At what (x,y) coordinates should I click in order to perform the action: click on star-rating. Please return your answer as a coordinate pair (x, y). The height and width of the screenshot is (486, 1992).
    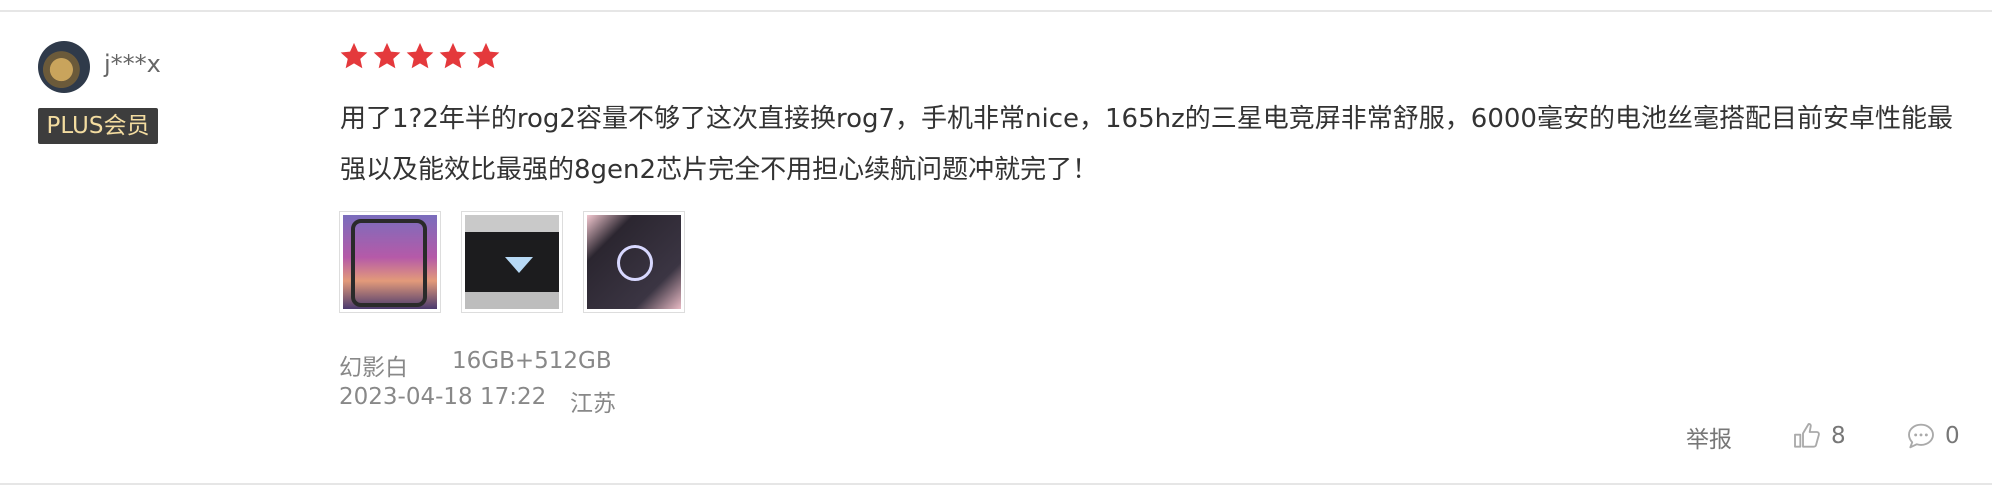
    Looking at the image, I should click on (420, 56).